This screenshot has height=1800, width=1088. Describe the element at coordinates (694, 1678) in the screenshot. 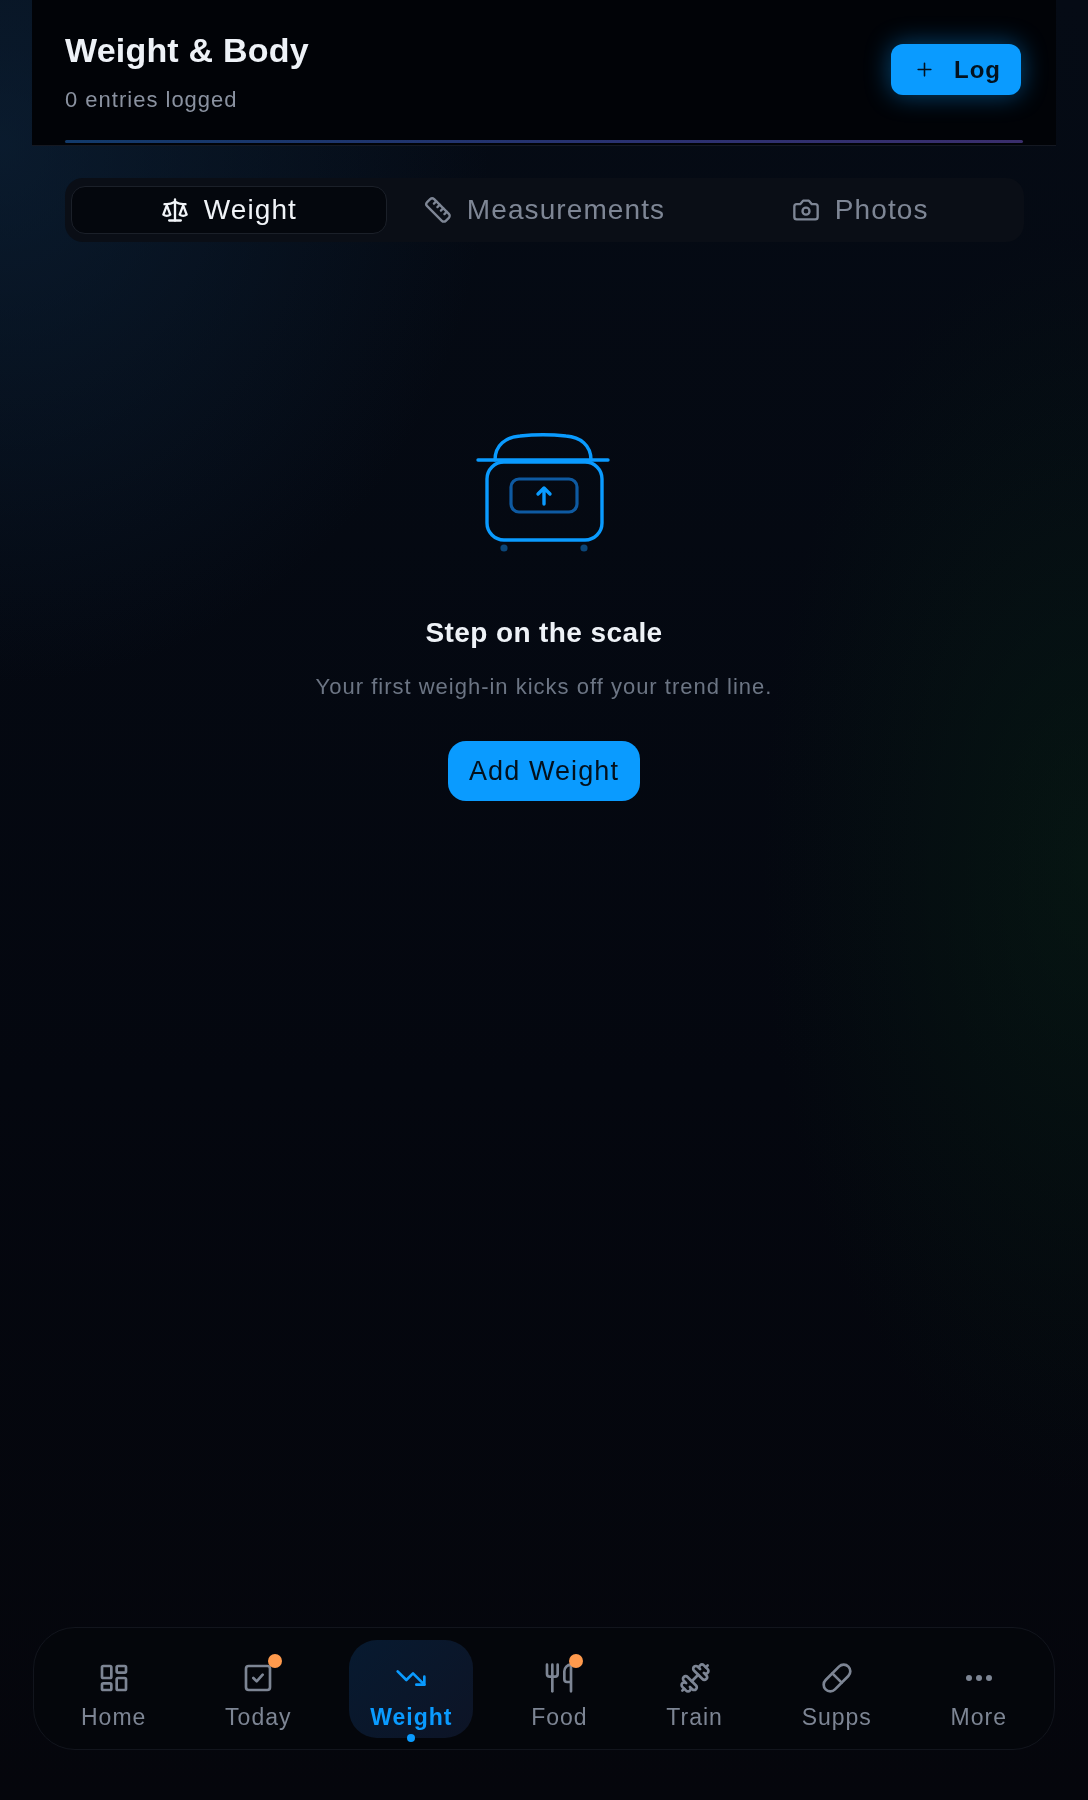

I see `dumbbell-icon` at that location.